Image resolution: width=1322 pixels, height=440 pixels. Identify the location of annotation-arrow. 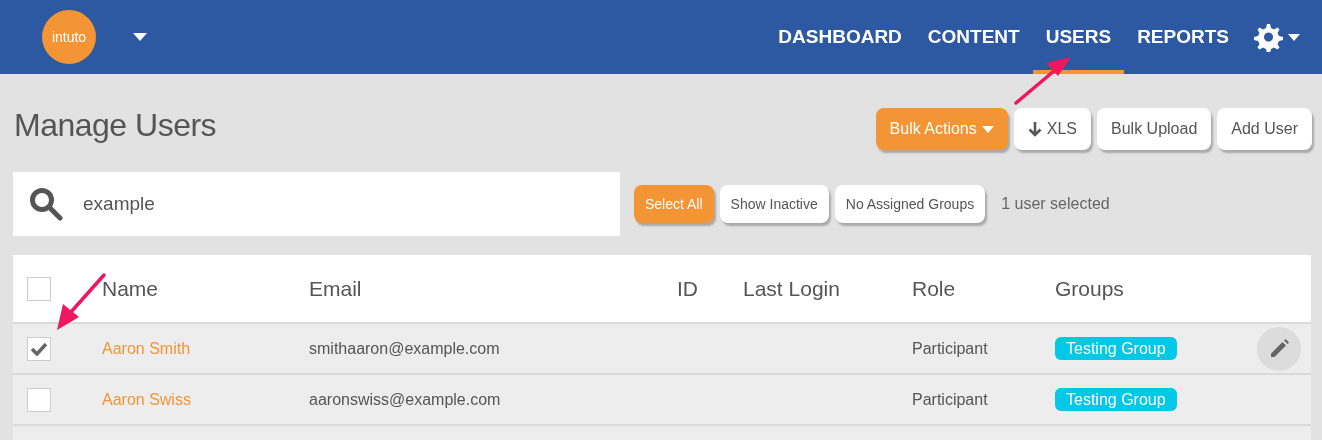
(1043, 81).